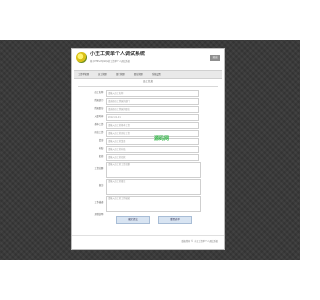  Describe the element at coordinates (152, 141) in the screenshot. I see `bonus-input: 请输入员工的奖金` at that location.